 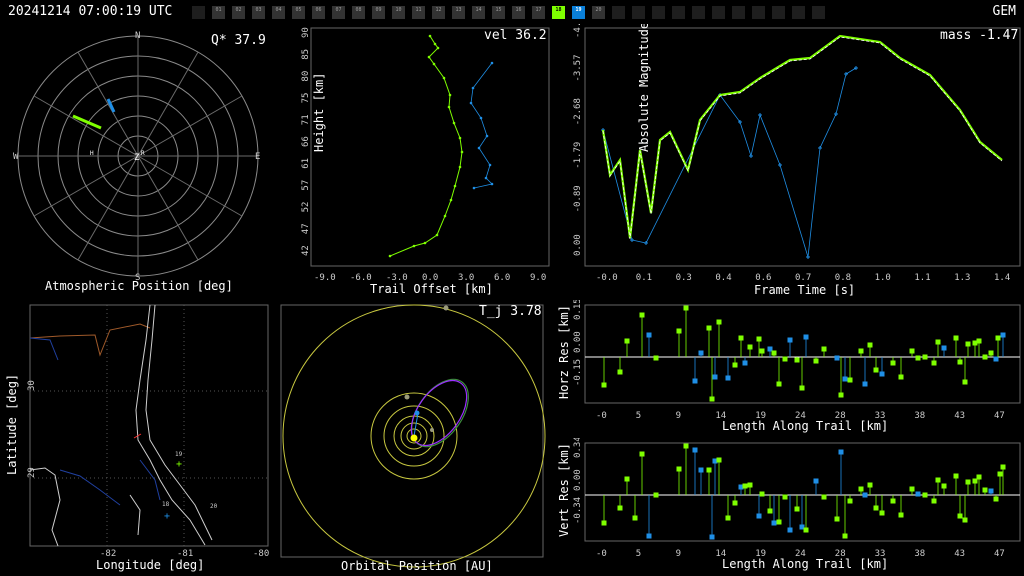 What do you see at coordinates (578, 448) in the screenshot?
I see `y-tick-label: 0.34` at bounding box center [578, 448].